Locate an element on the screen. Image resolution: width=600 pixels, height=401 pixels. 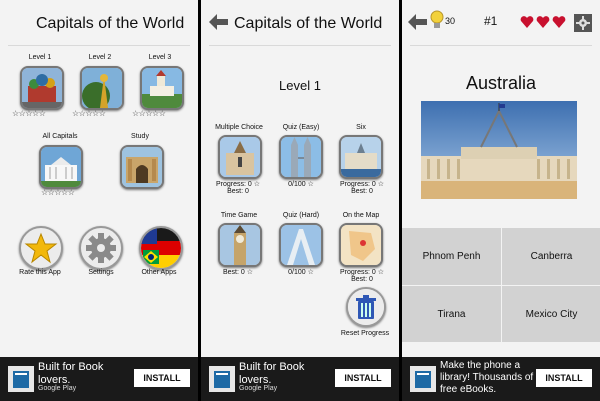
level-3-image is located at coordinates (162, 88).